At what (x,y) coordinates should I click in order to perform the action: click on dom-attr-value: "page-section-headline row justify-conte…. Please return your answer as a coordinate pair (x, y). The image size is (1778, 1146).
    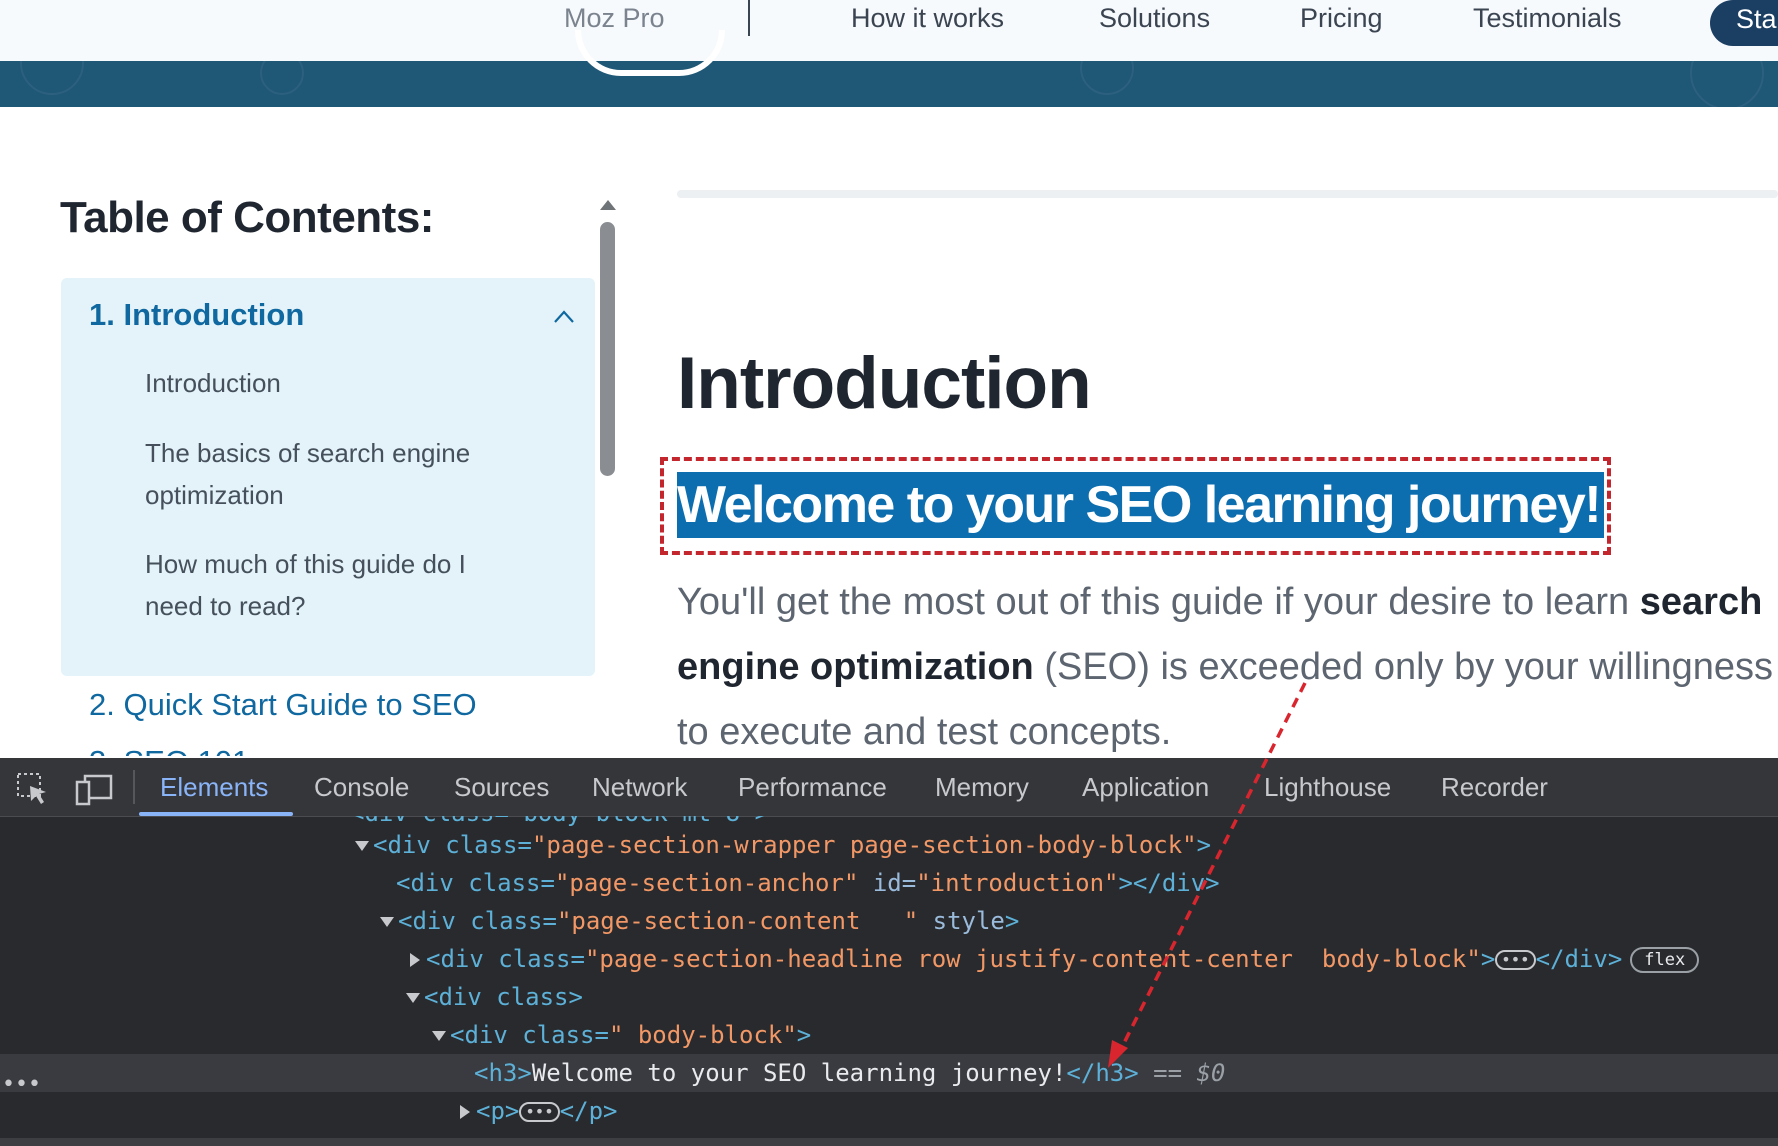
    Looking at the image, I should click on (1032, 959).